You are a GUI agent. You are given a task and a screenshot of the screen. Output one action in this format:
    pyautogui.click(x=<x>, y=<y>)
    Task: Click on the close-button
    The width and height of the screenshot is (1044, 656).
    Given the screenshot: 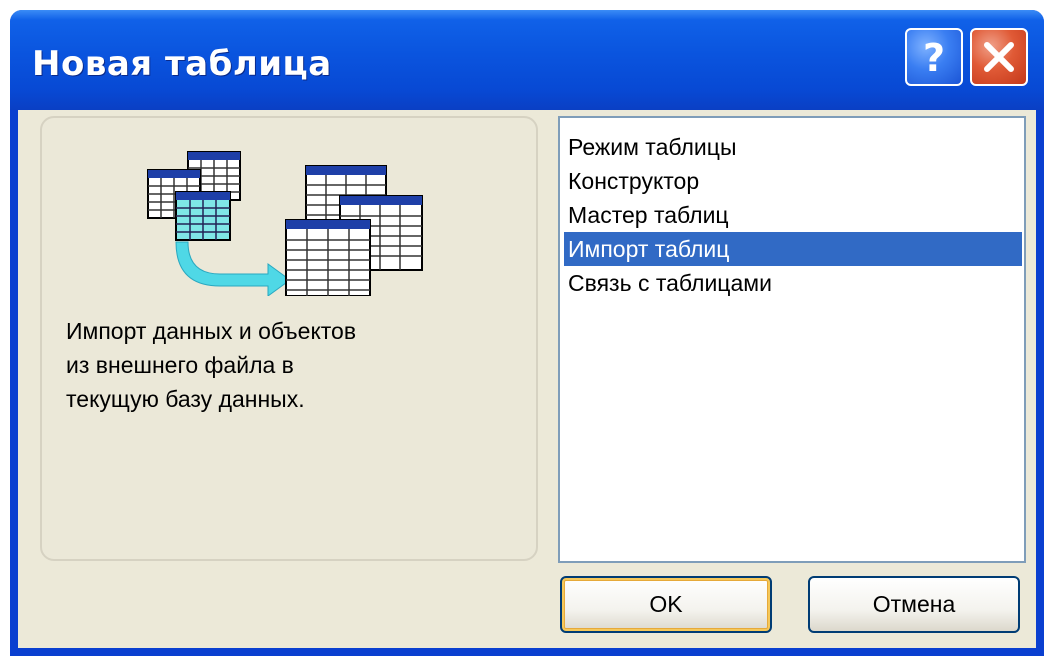 What is the action you would take?
    pyautogui.click(x=999, y=57)
    